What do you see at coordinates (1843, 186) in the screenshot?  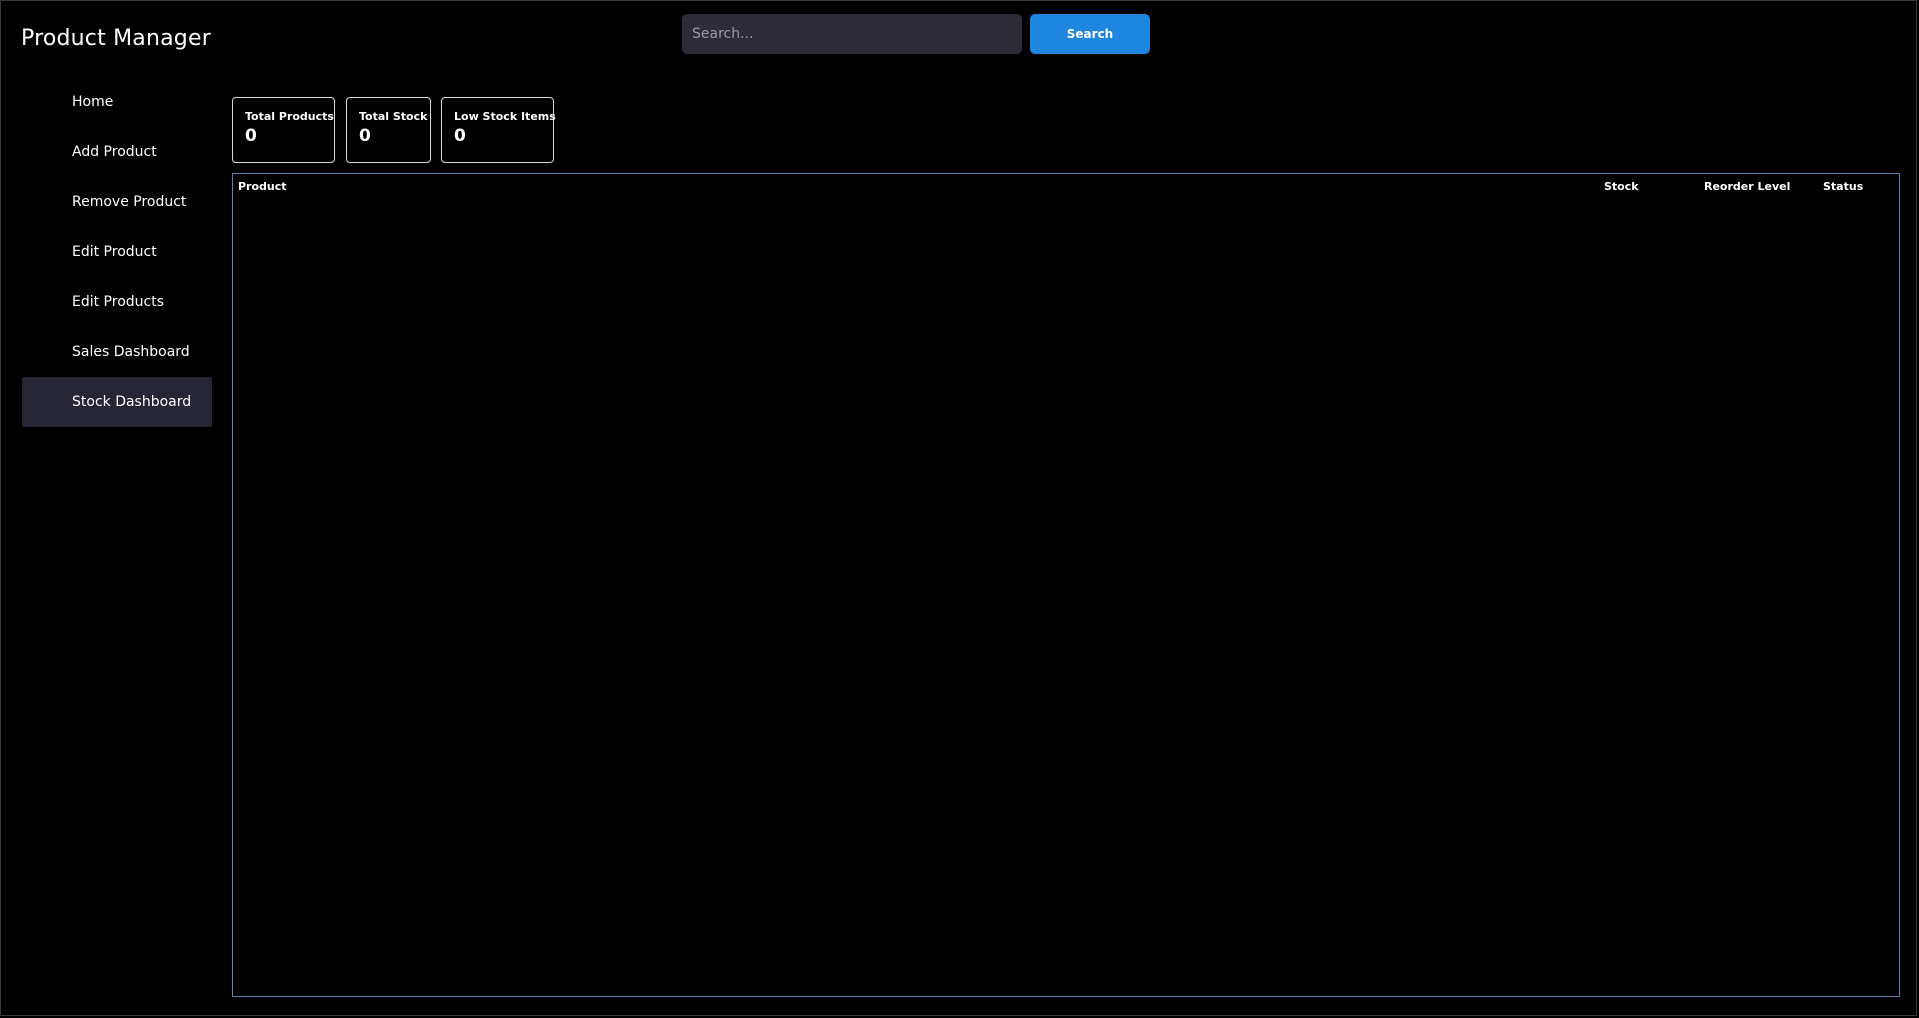 I see `column-header-status: Status` at bounding box center [1843, 186].